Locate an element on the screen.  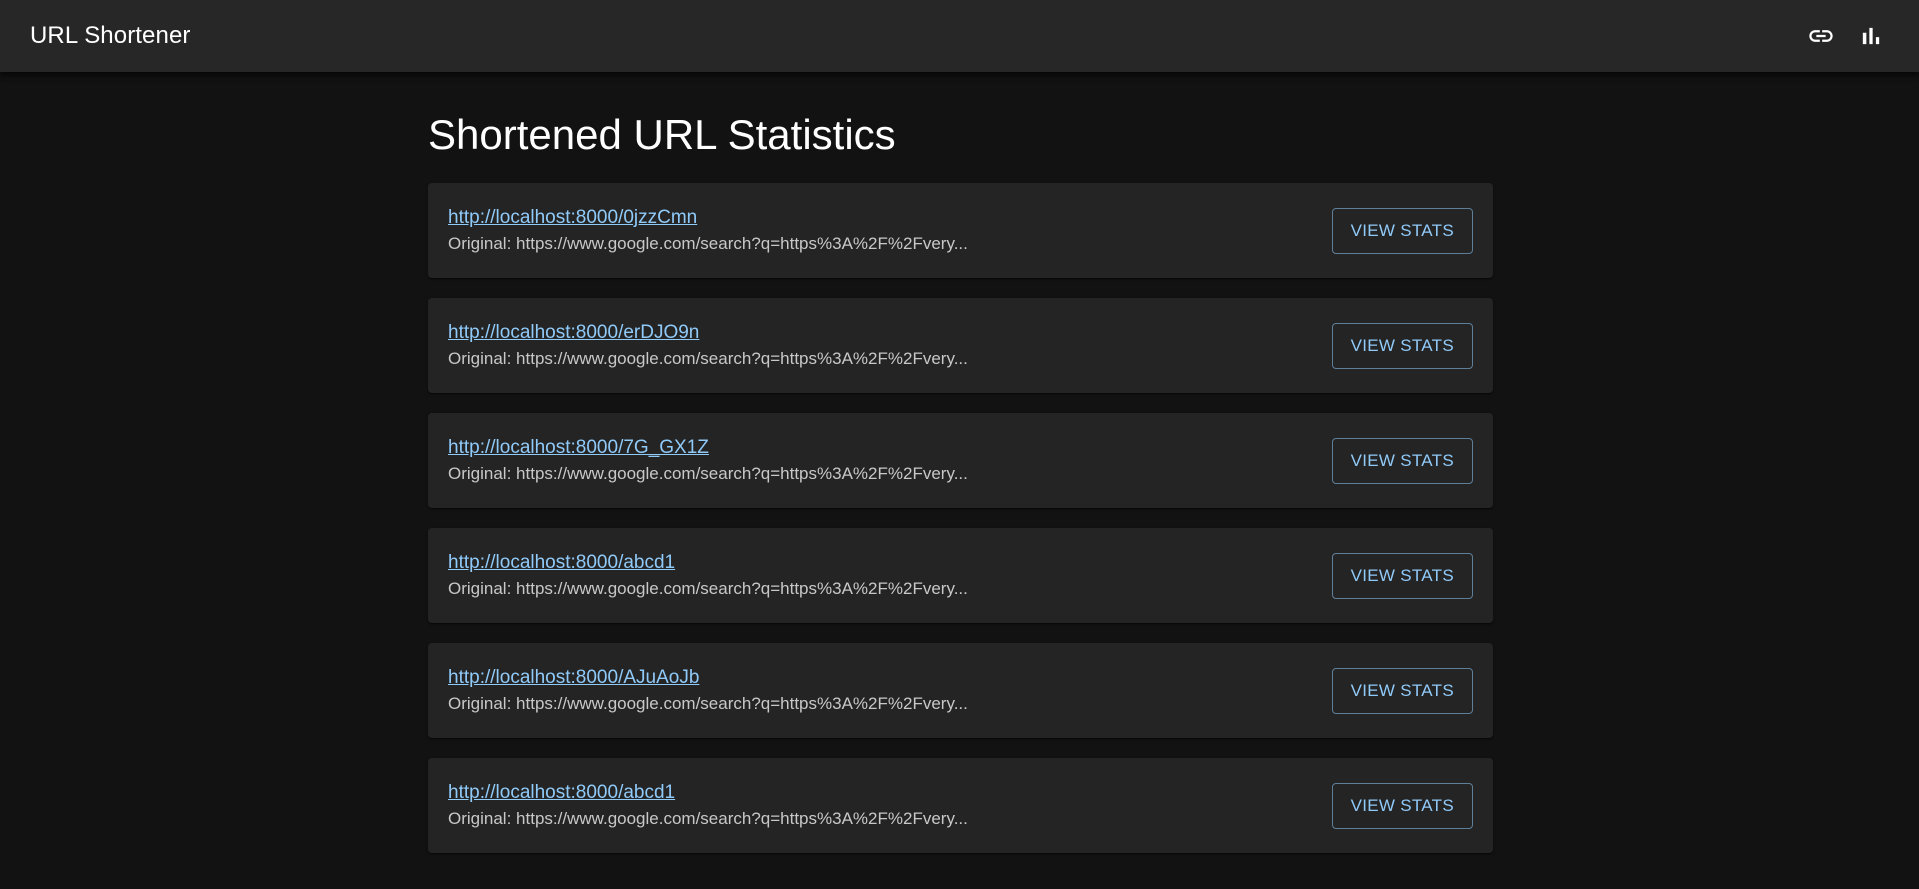
statistics-button is located at coordinates (1871, 36).